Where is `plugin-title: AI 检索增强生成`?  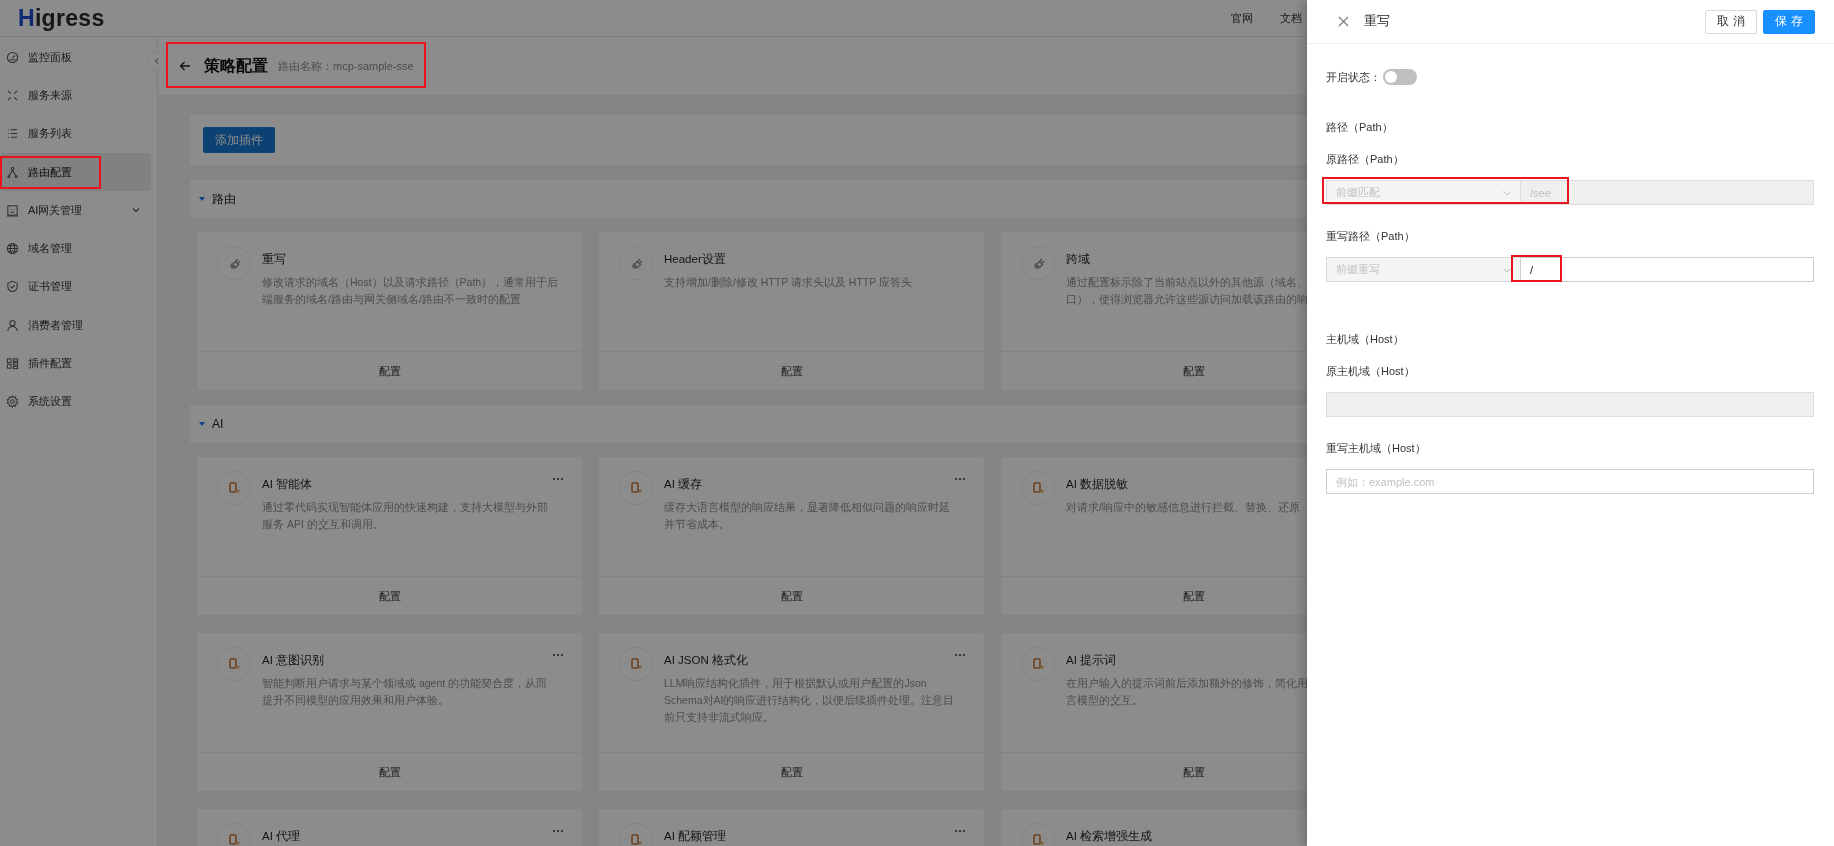
plugin-title: AI 检索增强生成 is located at coordinates (1109, 836).